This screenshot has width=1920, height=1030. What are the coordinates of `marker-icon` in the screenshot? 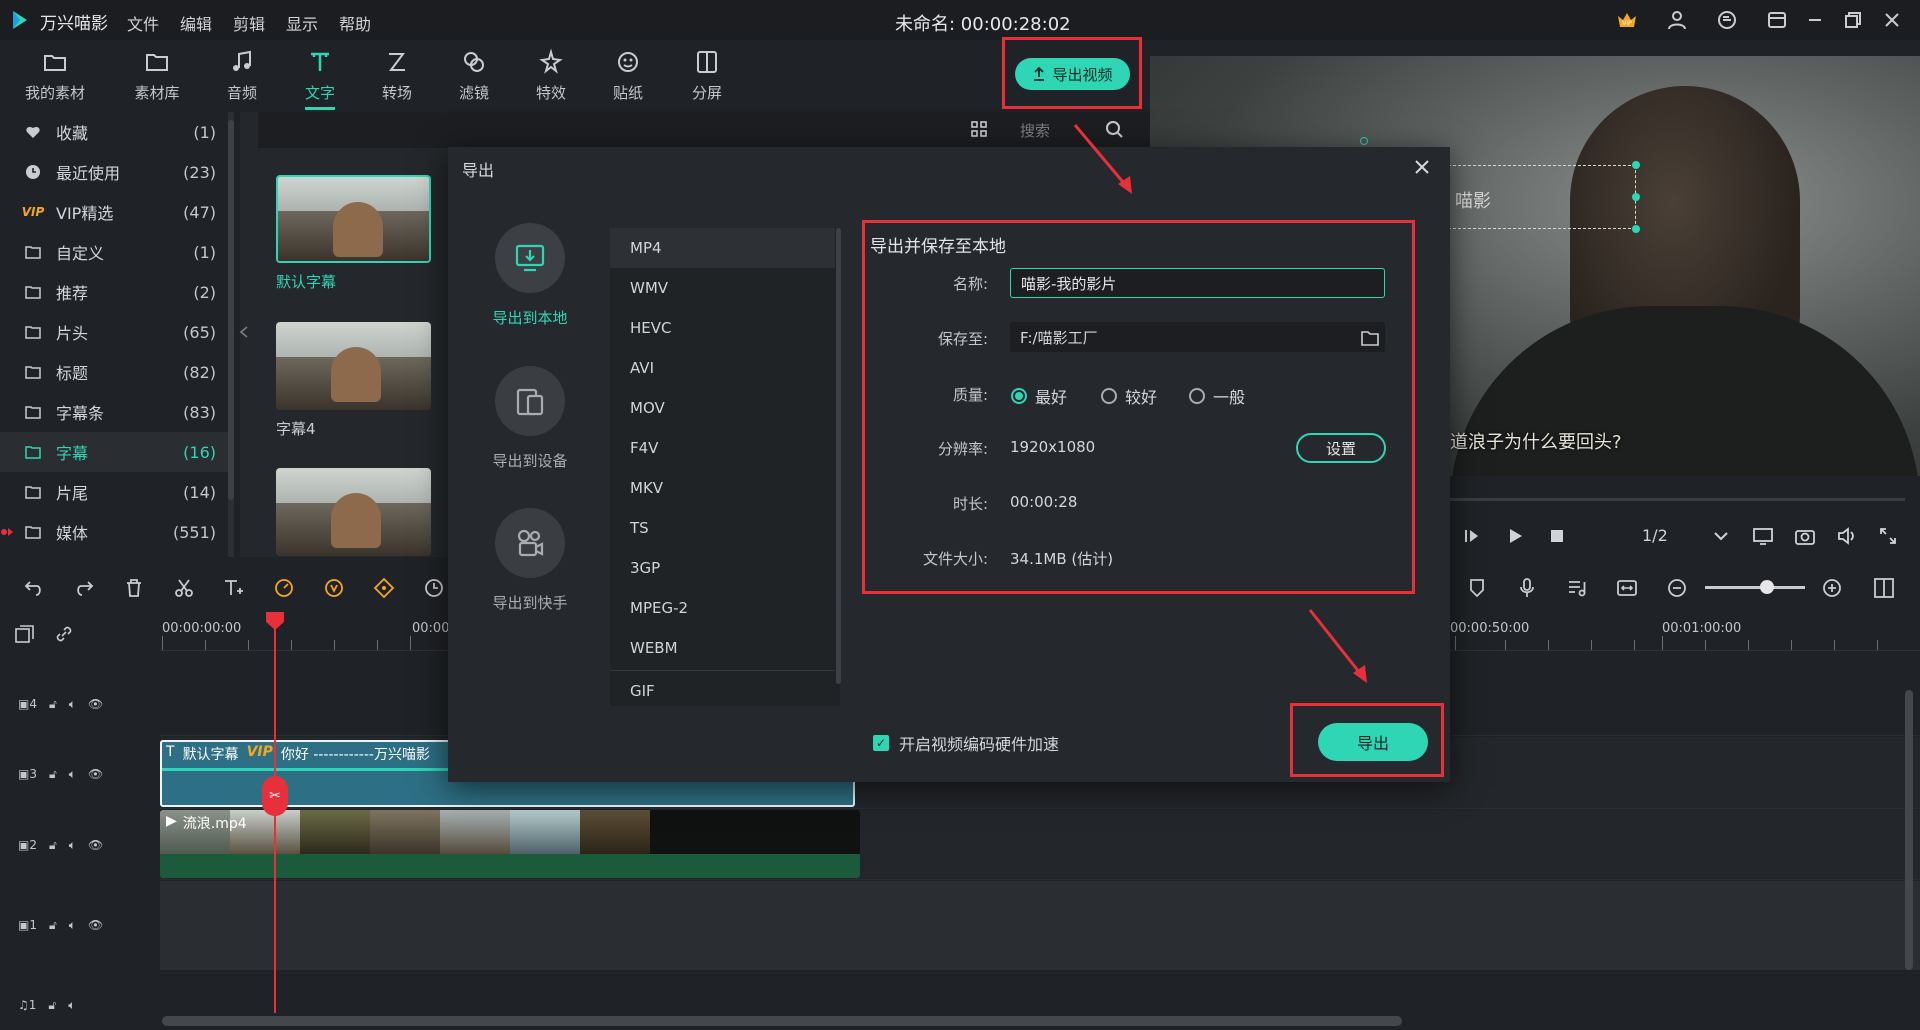 It's located at (1477, 588).